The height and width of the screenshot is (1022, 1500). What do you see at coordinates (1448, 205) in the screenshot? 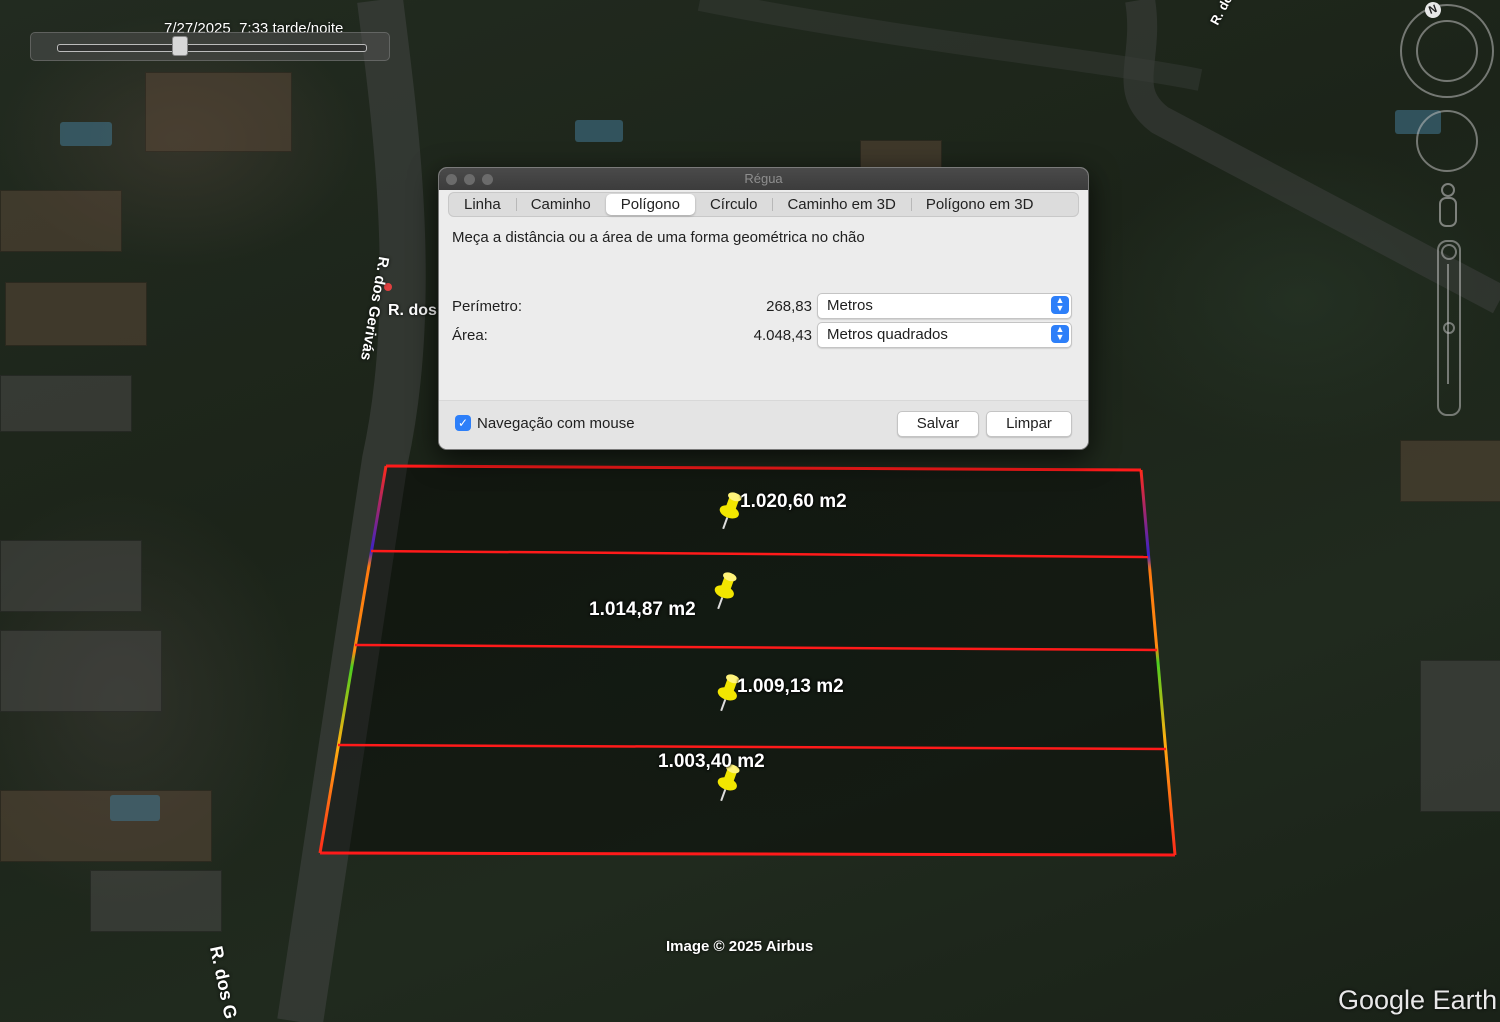
I see `pegman-icon` at bounding box center [1448, 205].